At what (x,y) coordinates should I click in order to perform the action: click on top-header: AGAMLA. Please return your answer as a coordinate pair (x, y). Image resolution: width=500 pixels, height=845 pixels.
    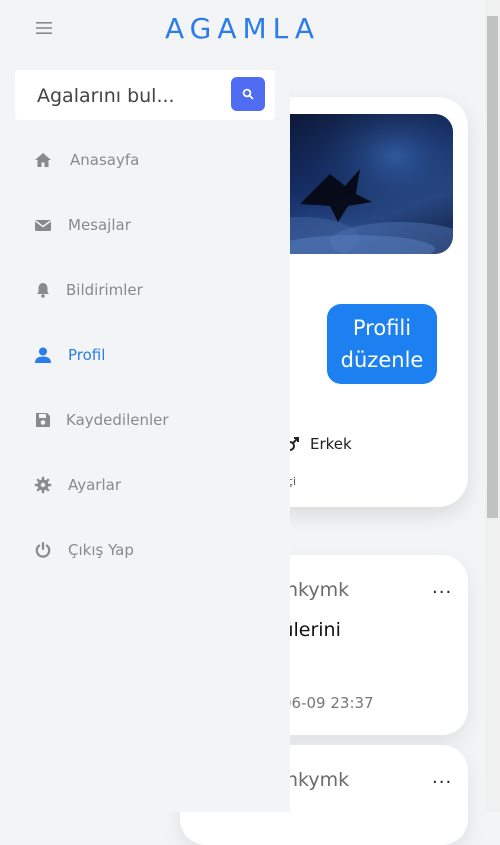
    Looking at the image, I should click on (242, 31).